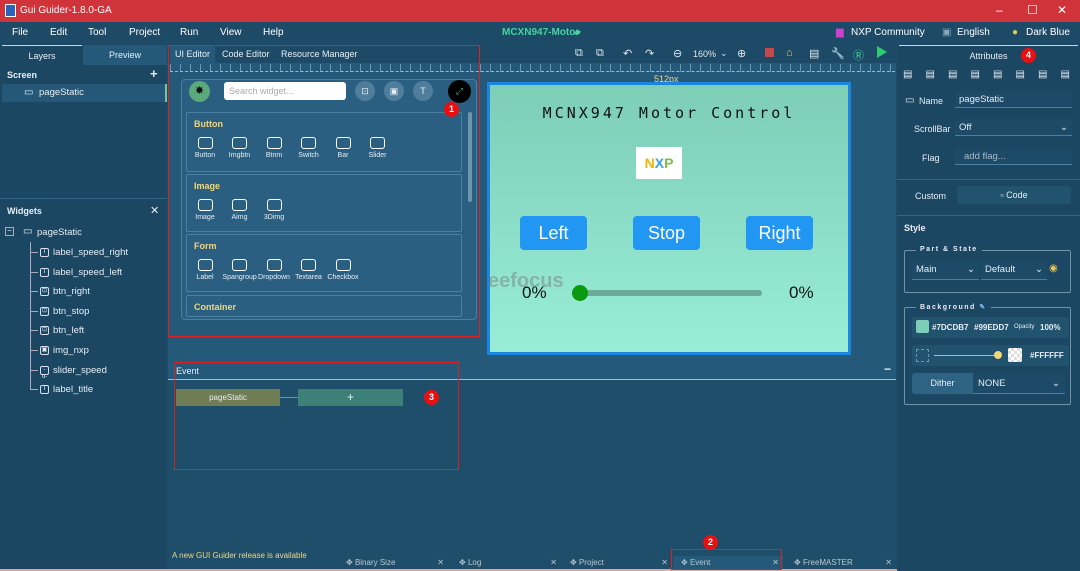  What do you see at coordinates (1062, 10) in the screenshot?
I see `close-button: ✕` at bounding box center [1062, 10].